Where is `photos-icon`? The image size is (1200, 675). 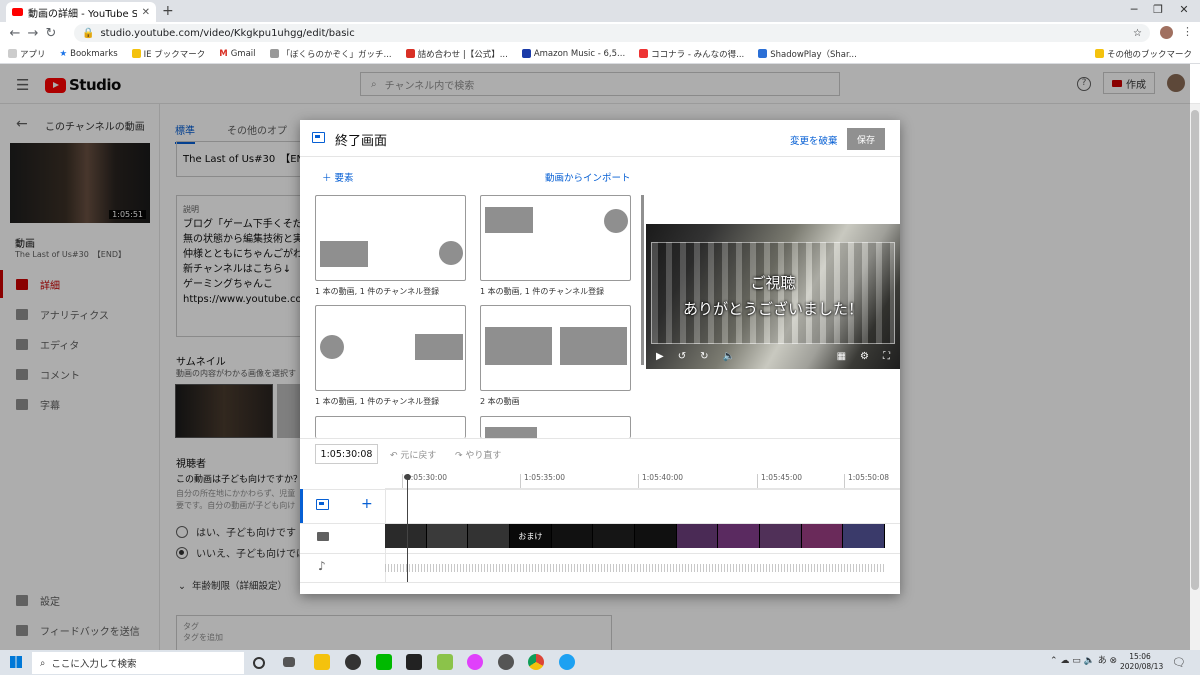
photos-icon is located at coordinates (445, 662).